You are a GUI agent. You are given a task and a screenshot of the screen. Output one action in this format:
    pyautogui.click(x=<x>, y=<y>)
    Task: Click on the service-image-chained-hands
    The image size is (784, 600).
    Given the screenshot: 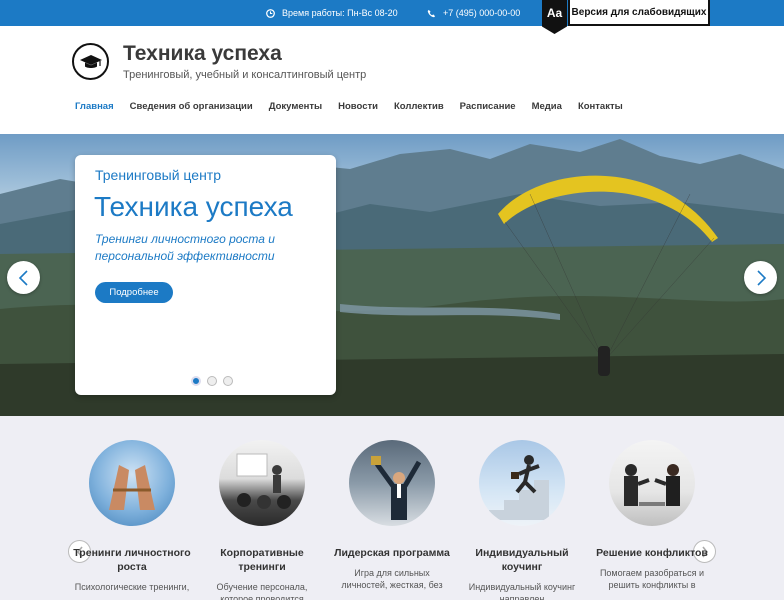 What is the action you would take?
    pyautogui.click(x=132, y=483)
    